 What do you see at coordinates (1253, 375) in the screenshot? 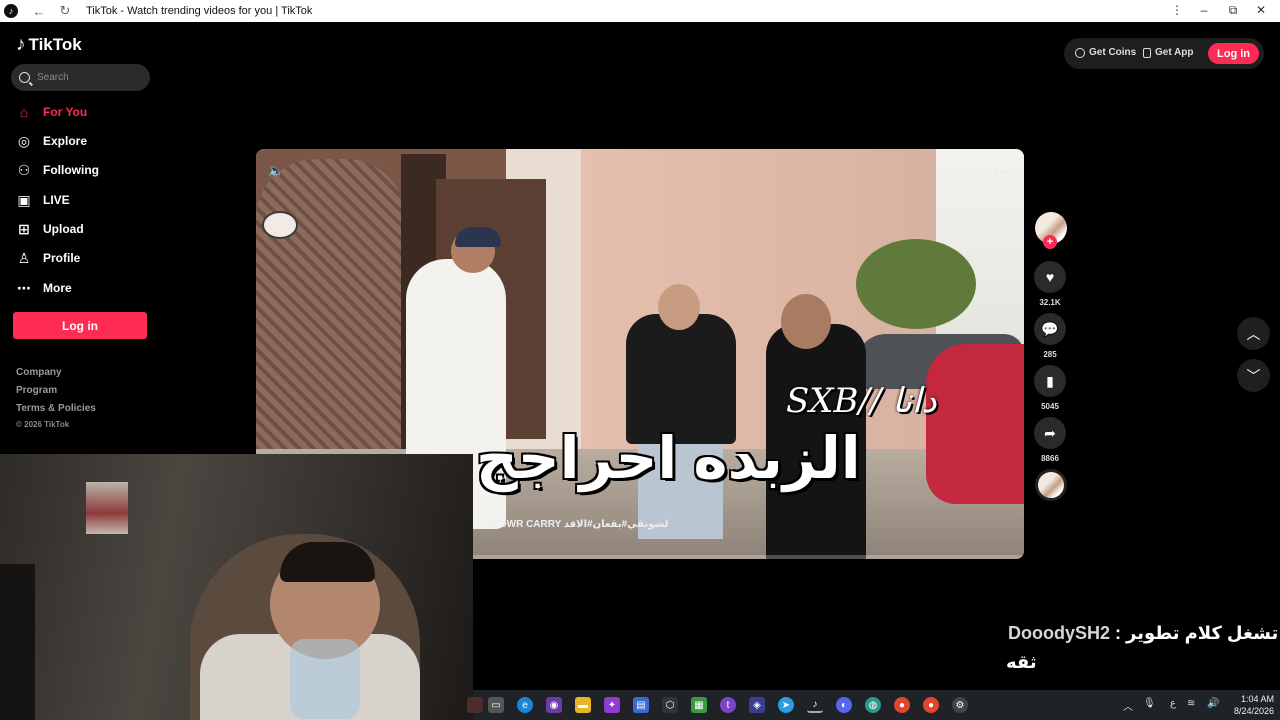
I see `next-video-button: ﹀` at bounding box center [1253, 375].